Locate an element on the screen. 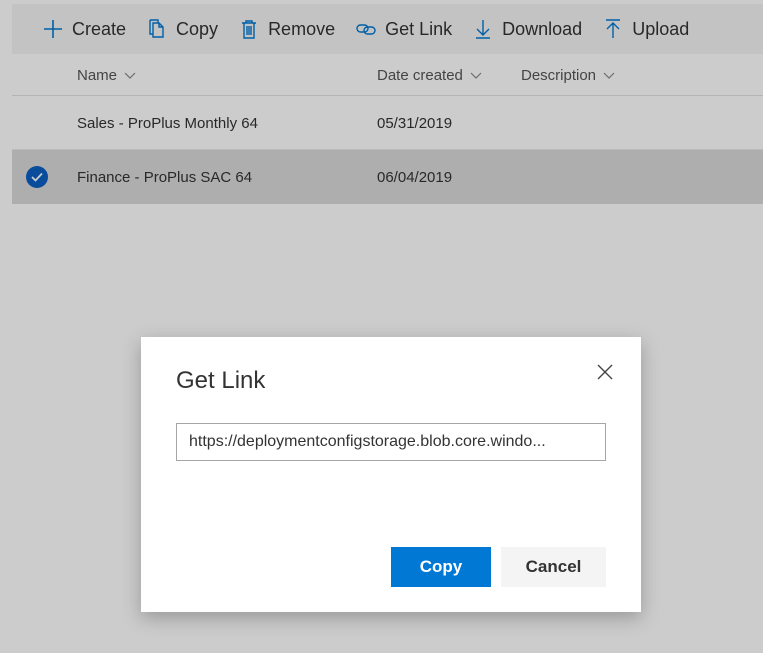  close-button is located at coordinates (605, 372).